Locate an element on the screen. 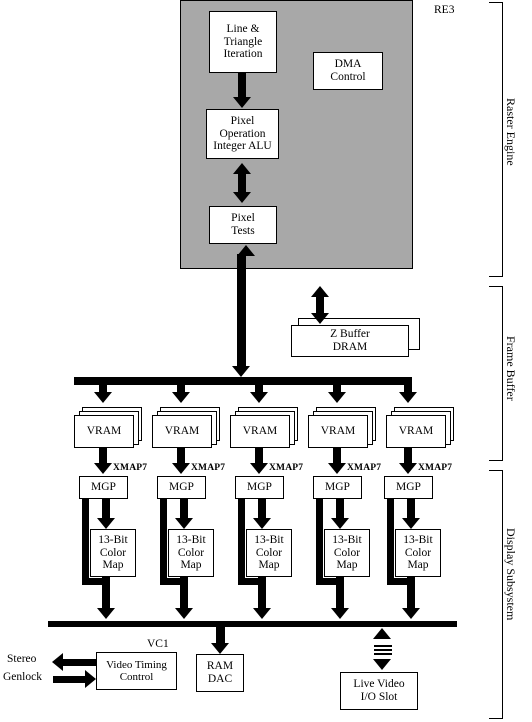 The image size is (532, 722). block-live-video-io-slot-label: Live Video I/O Slot is located at coordinates (379, 690).